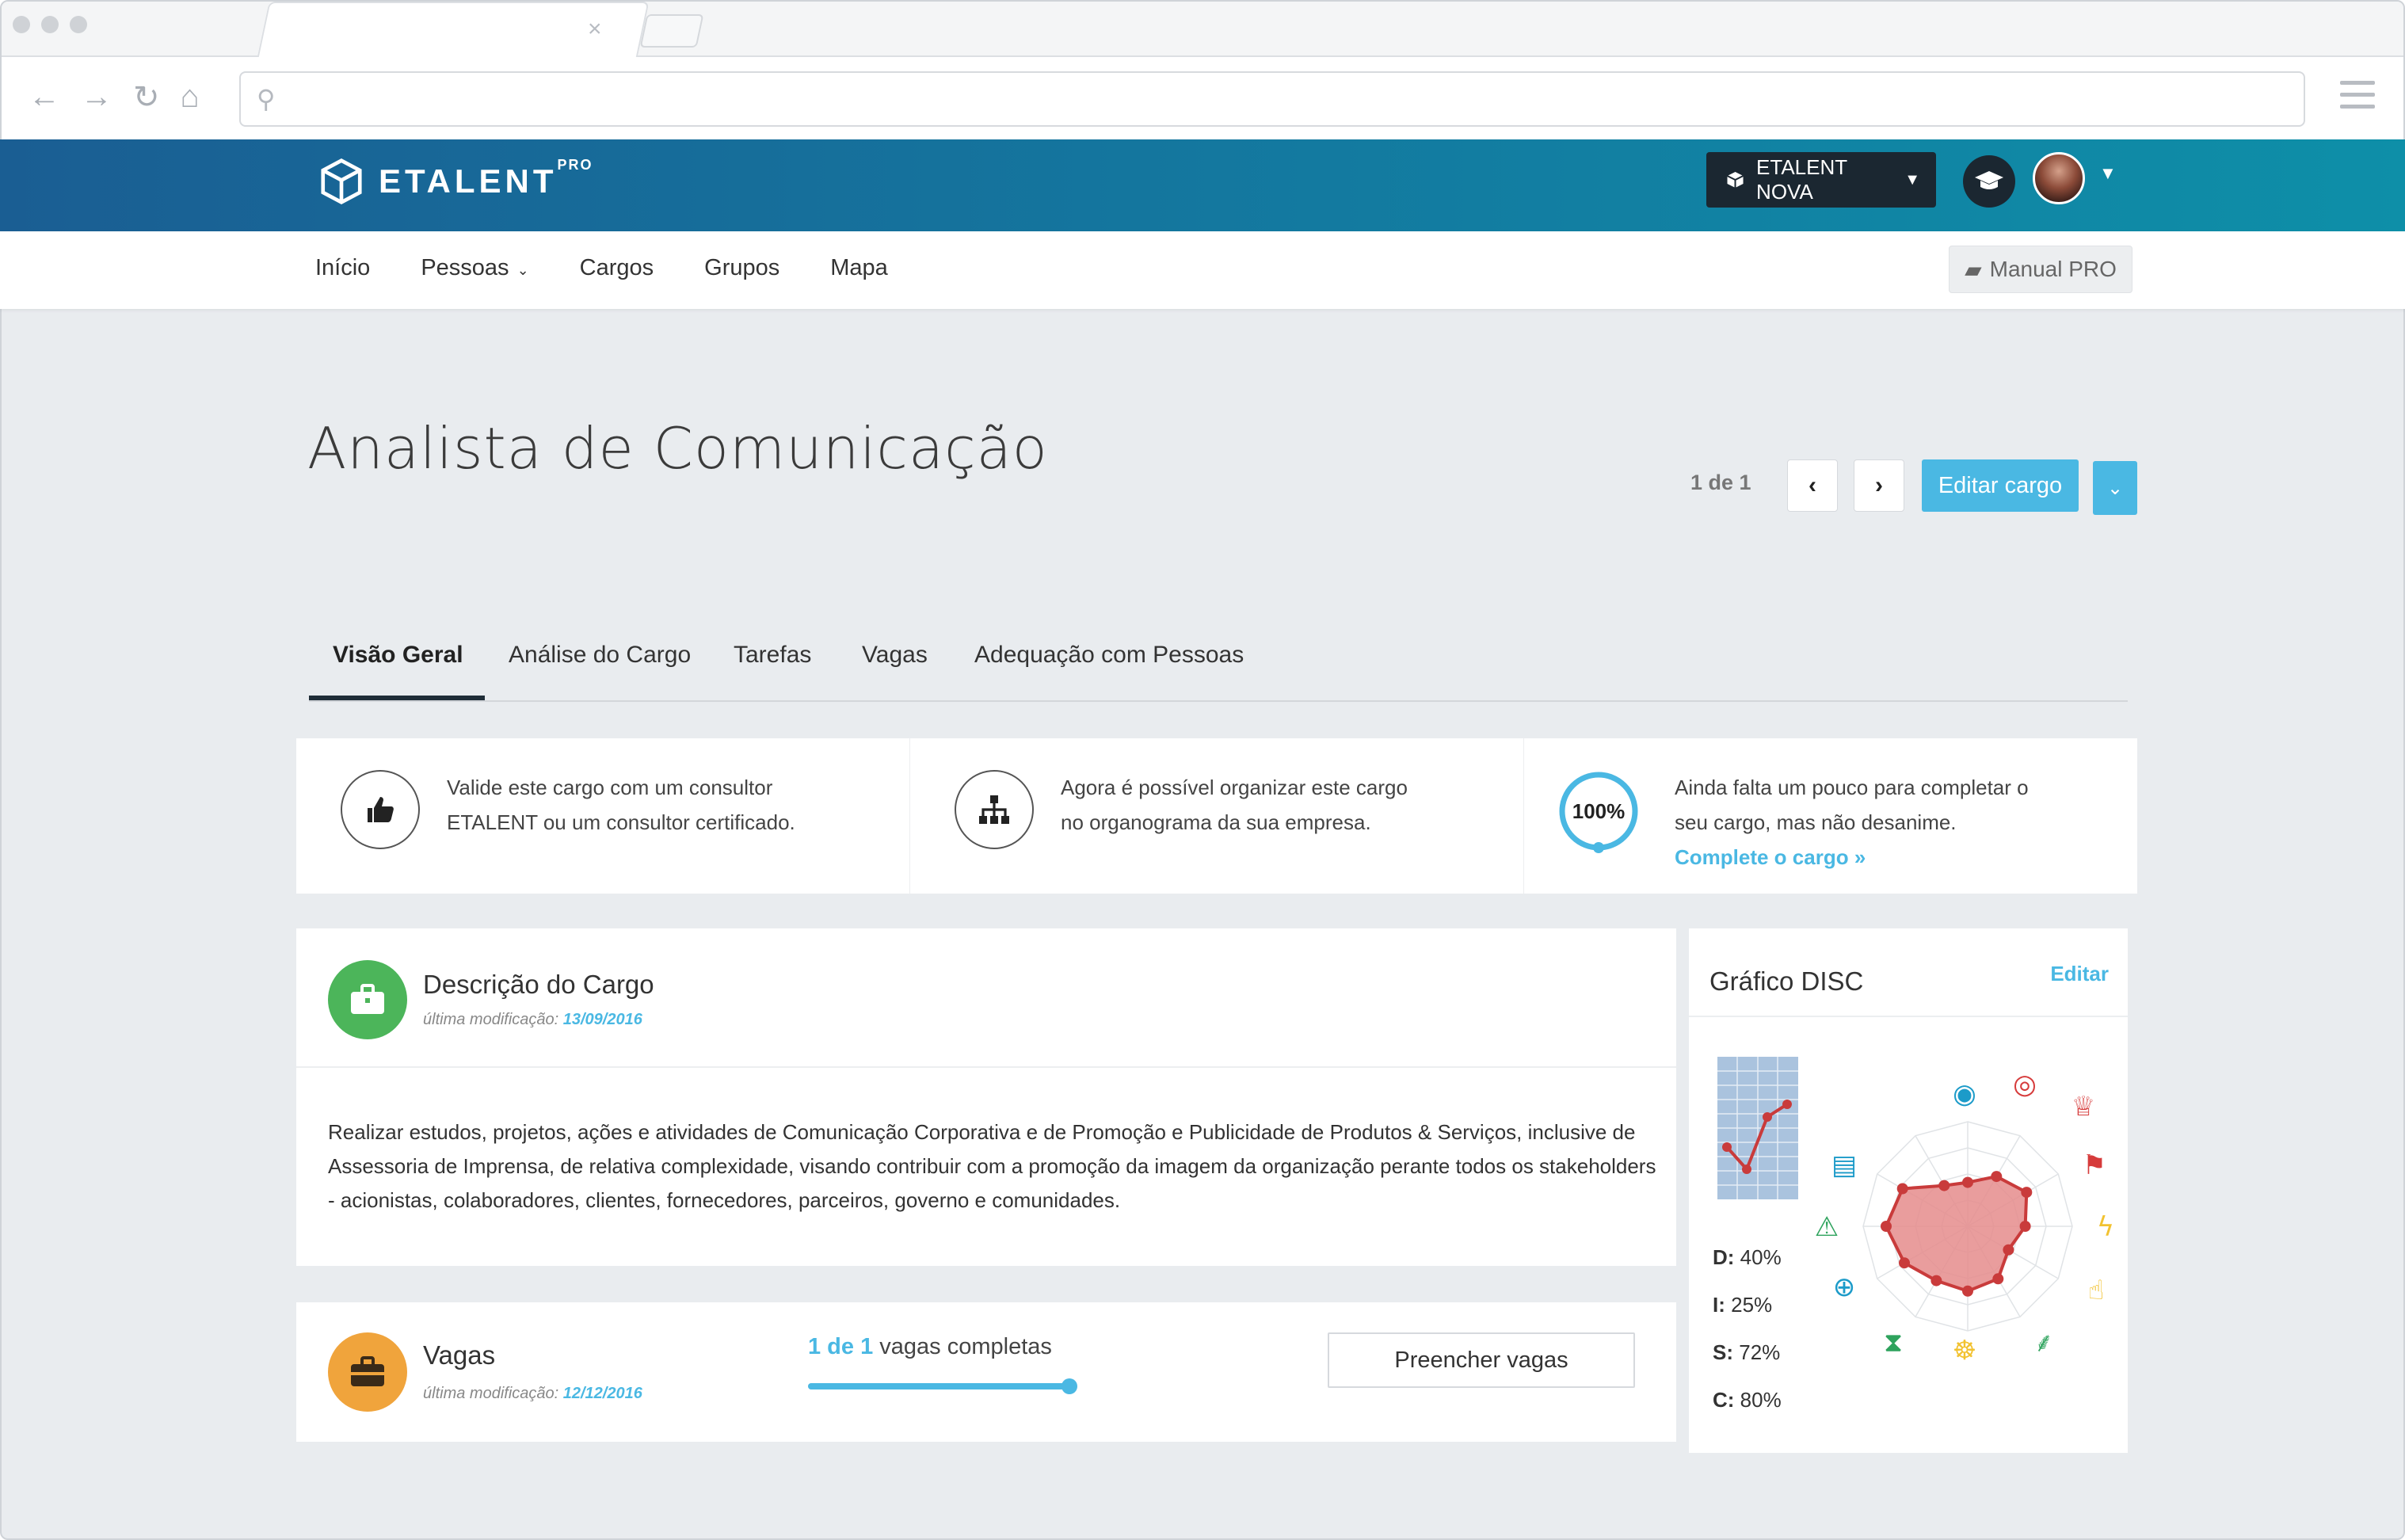 This screenshot has height=1540, width=2405. What do you see at coordinates (2358, 98) in the screenshot?
I see `browser-menu-icon` at bounding box center [2358, 98].